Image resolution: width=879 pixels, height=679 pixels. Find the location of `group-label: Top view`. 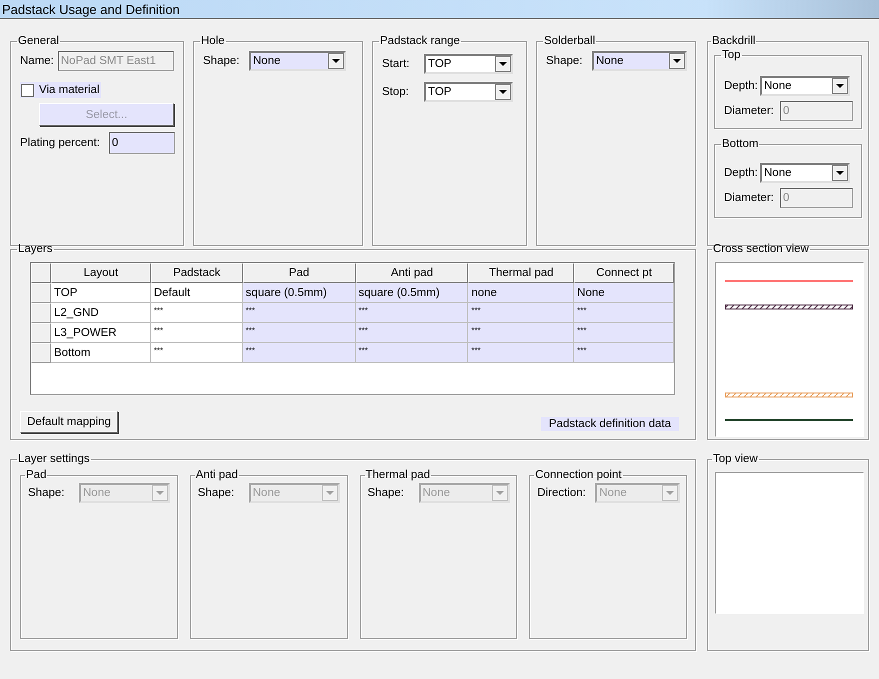

group-label: Top view is located at coordinates (735, 459).